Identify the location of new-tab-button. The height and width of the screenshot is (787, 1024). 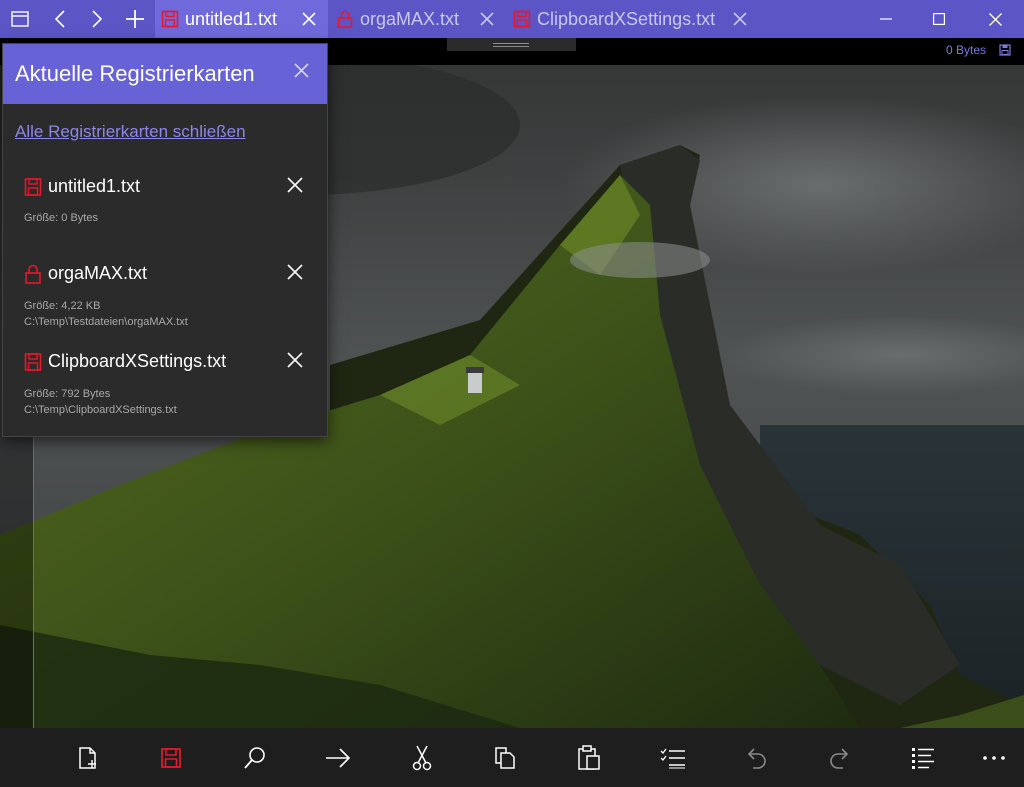
(135, 19).